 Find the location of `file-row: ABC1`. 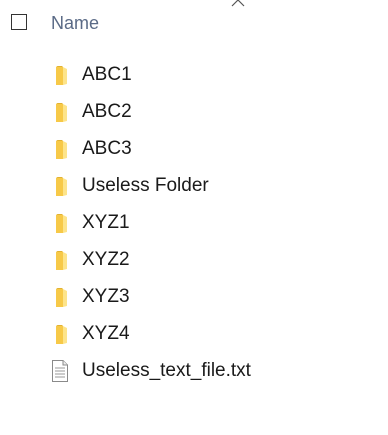

file-row: ABC1 is located at coordinates (200, 75).